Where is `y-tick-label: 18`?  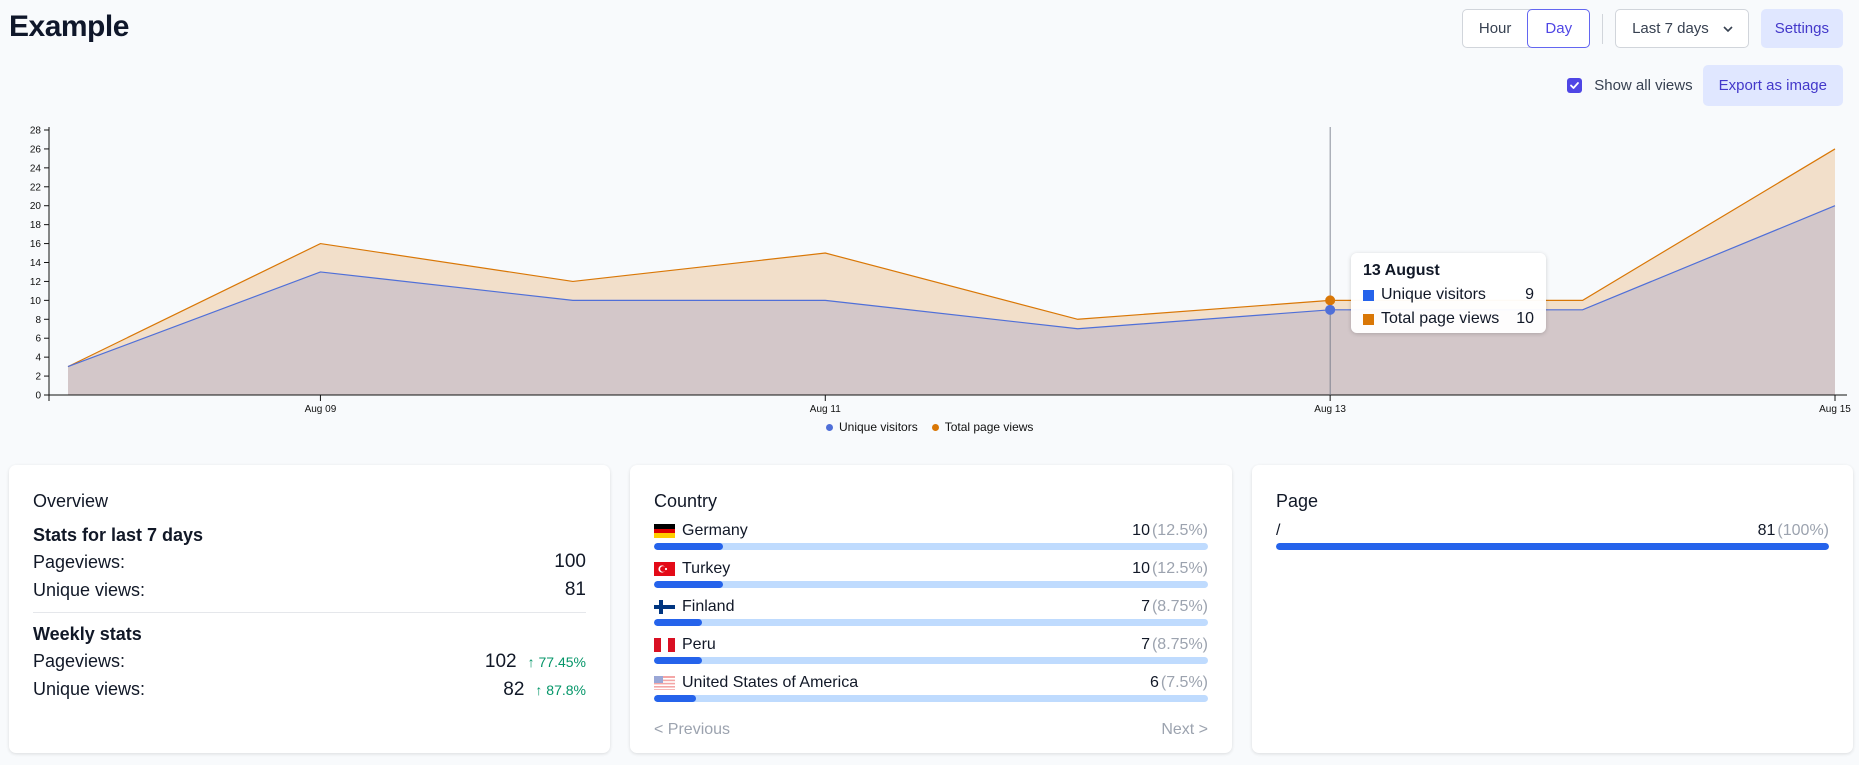 y-tick-label: 18 is located at coordinates (36, 225).